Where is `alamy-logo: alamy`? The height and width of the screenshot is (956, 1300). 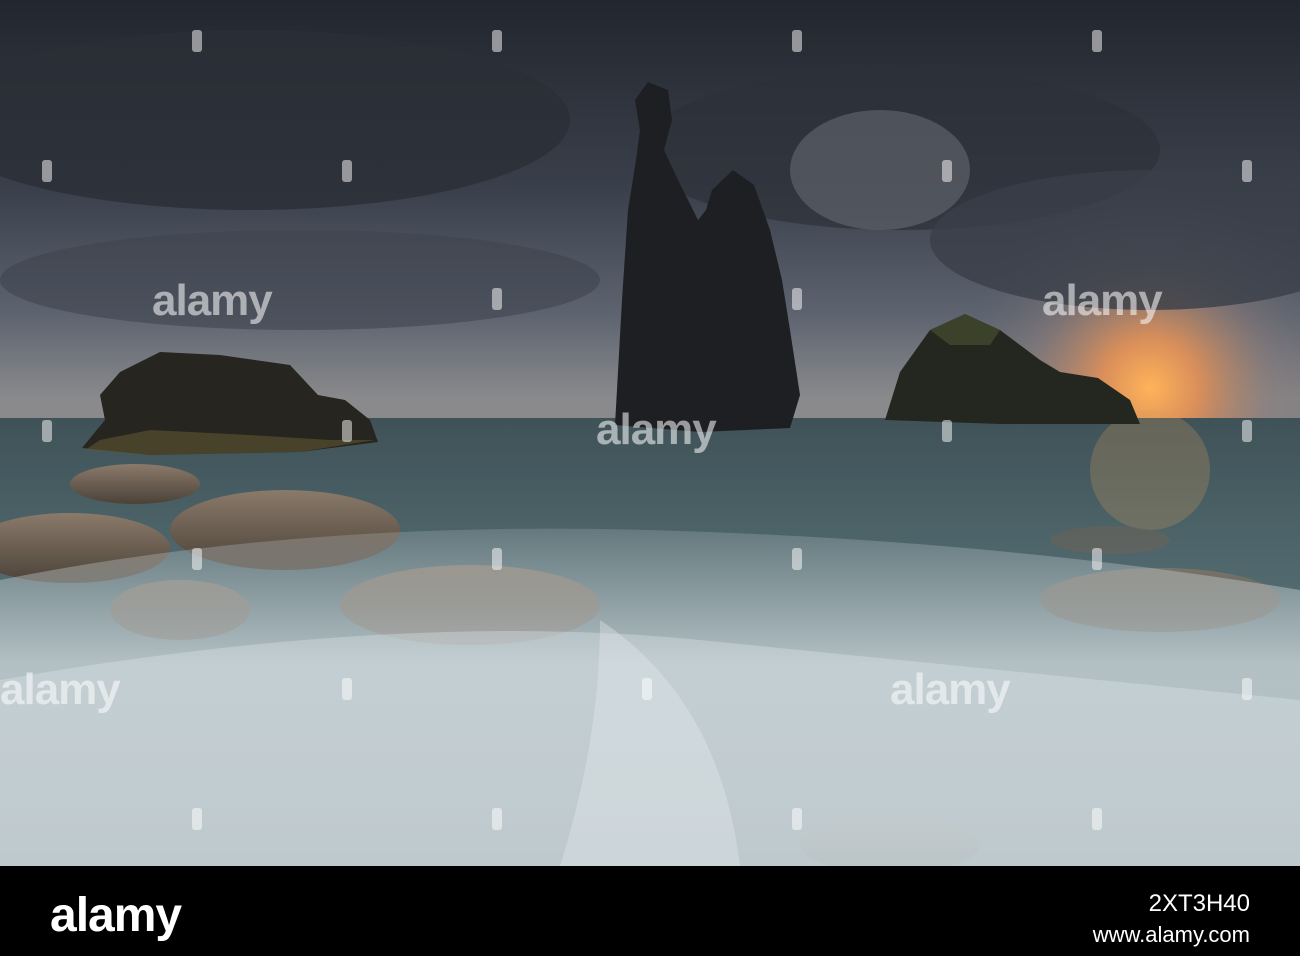
alamy-logo: alamy is located at coordinates (116, 915).